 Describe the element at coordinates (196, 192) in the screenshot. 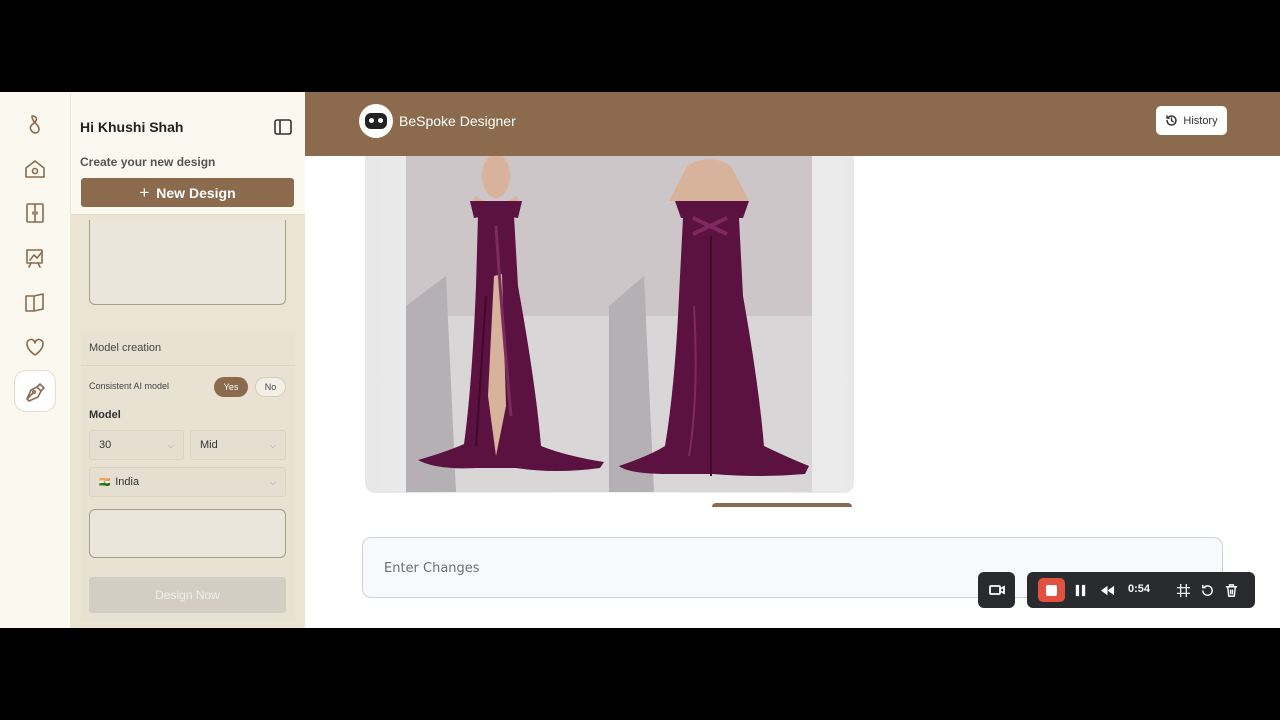

I see `new-design-label: New Design` at that location.